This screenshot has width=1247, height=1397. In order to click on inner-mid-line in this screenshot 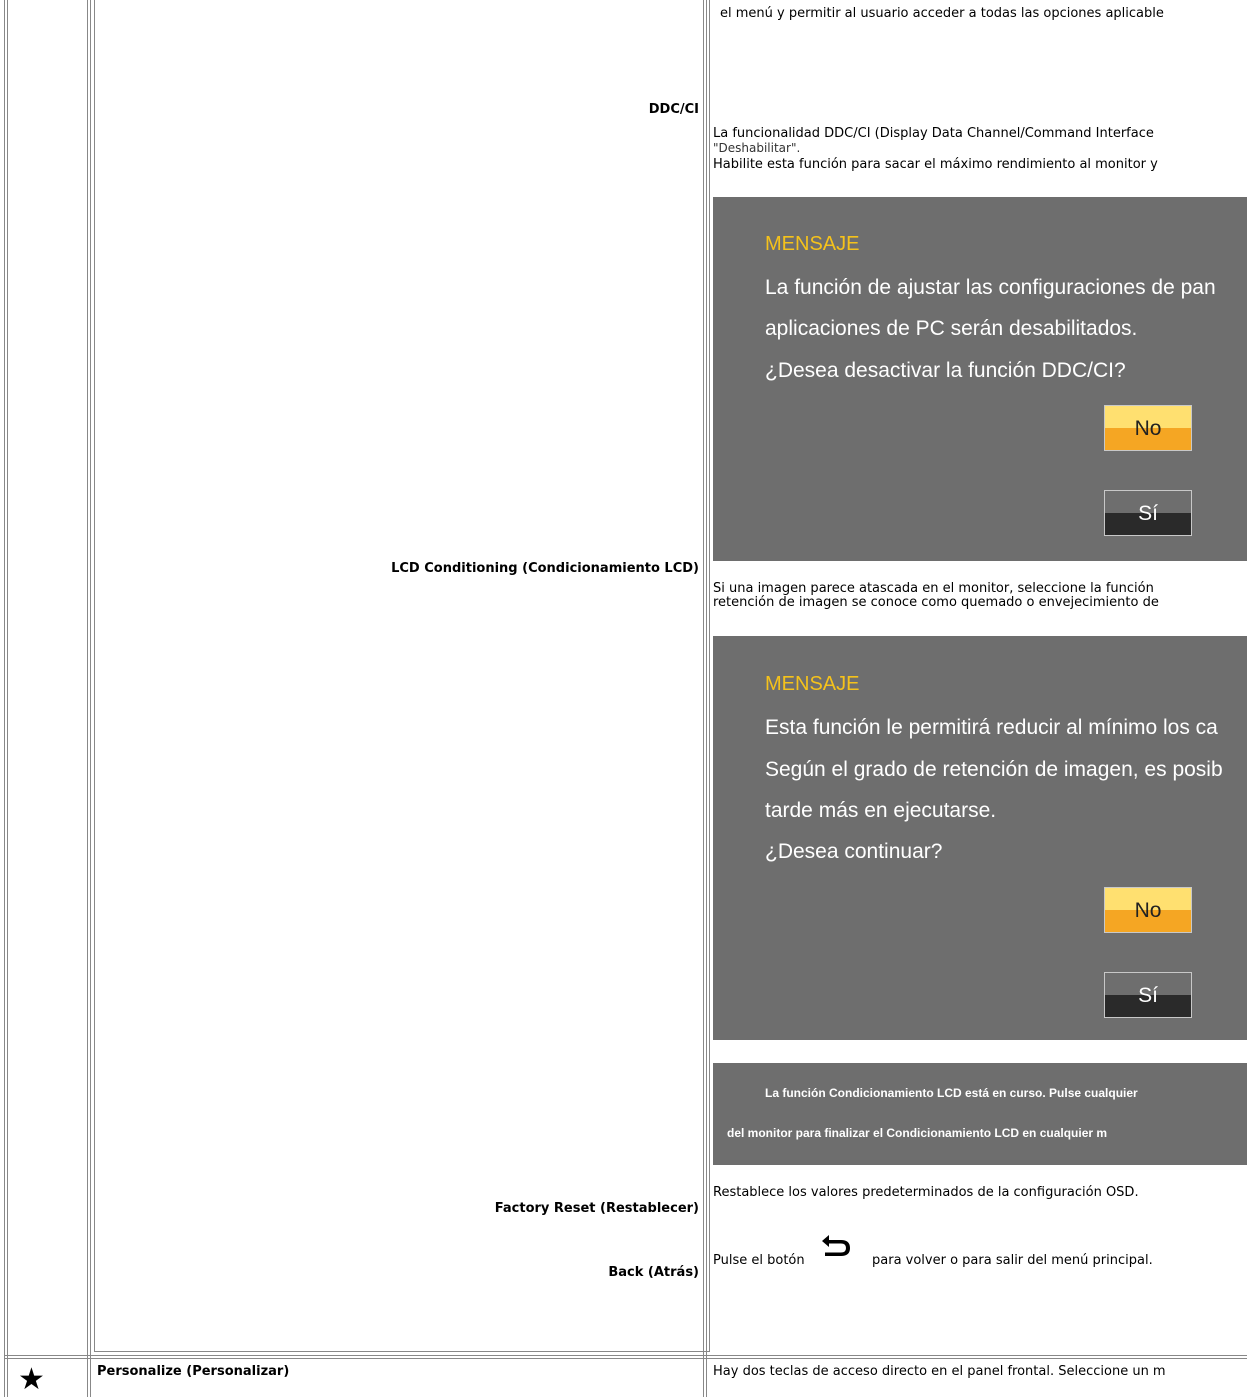, I will do `click(709, 676)`.